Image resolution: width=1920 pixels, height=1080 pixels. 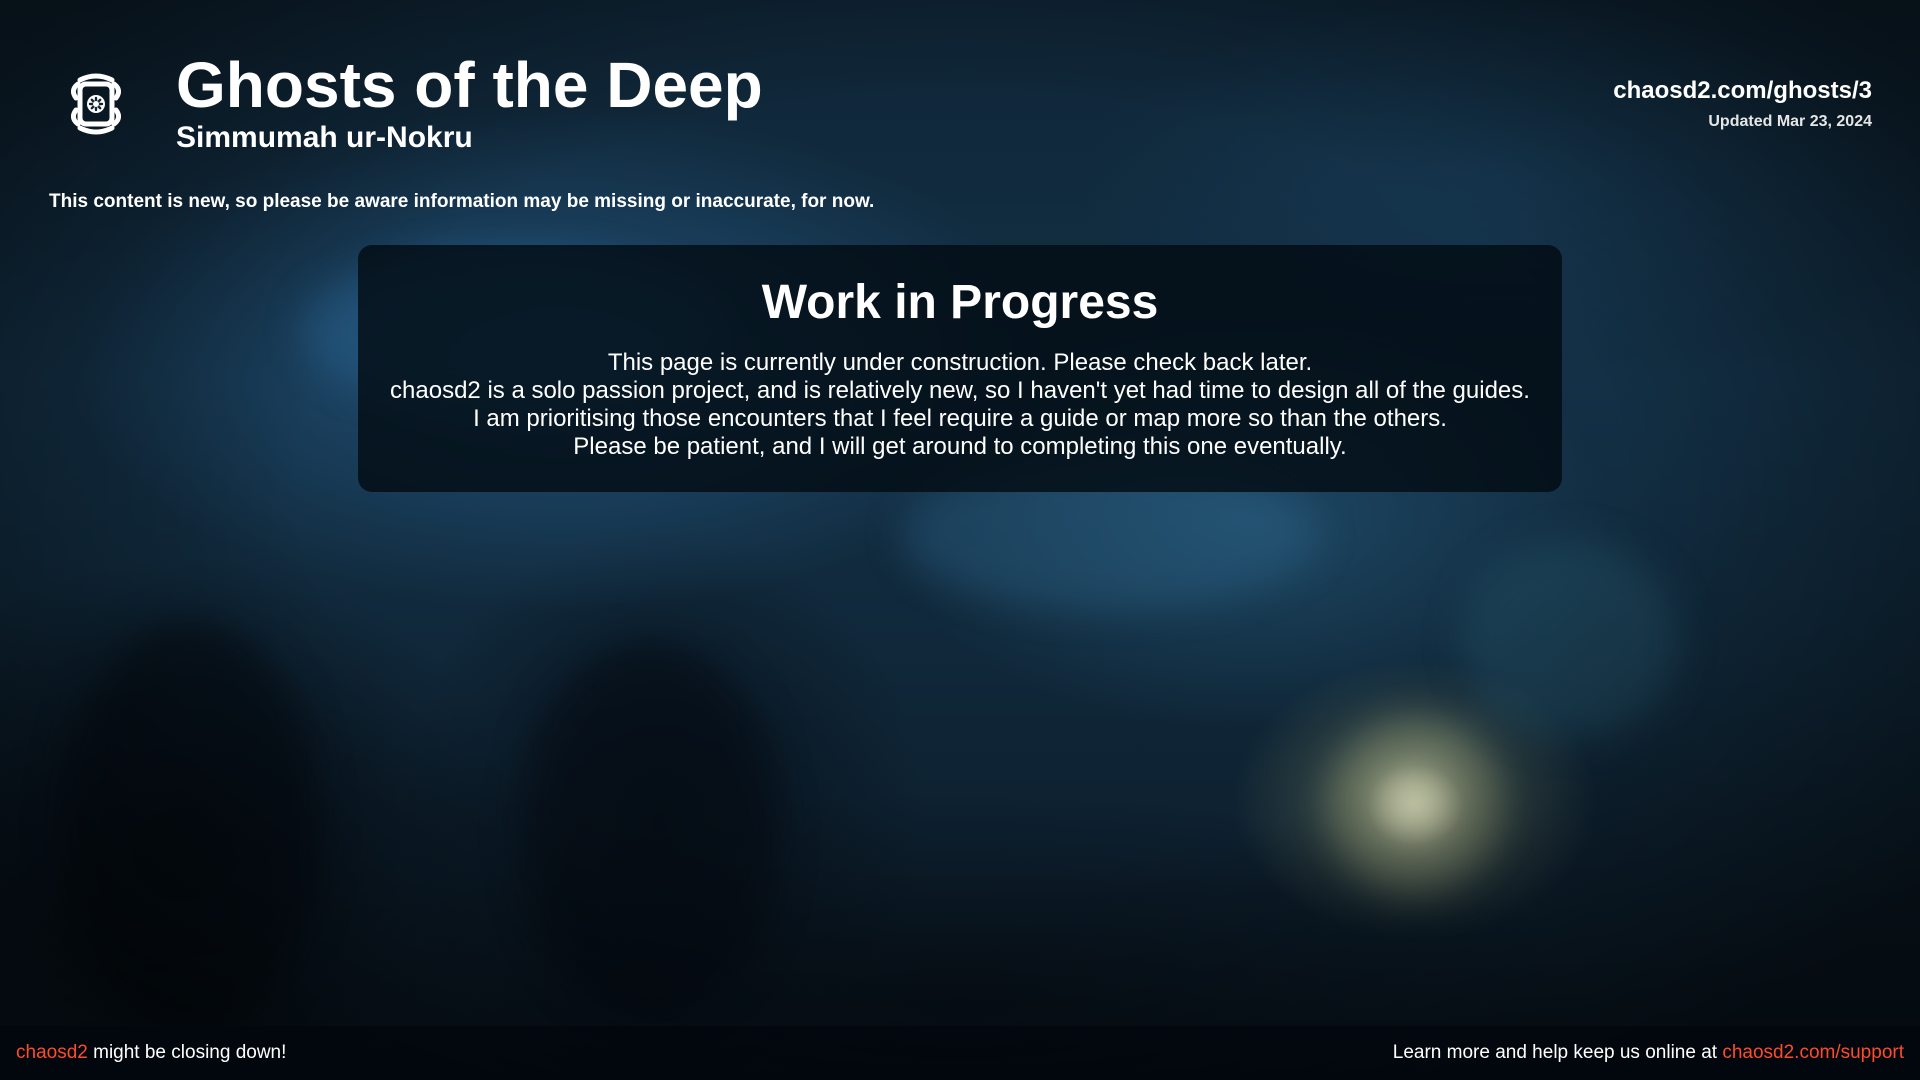 I want to click on support-link: chaosd2.com/support, so click(x=1813, y=1052).